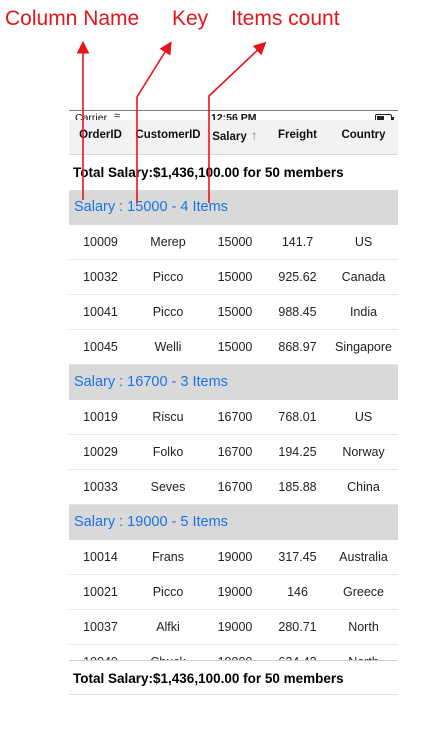 The height and width of the screenshot is (735, 424). Describe the element at coordinates (297, 242) in the screenshot. I see `cell-freight: 141.7` at that location.